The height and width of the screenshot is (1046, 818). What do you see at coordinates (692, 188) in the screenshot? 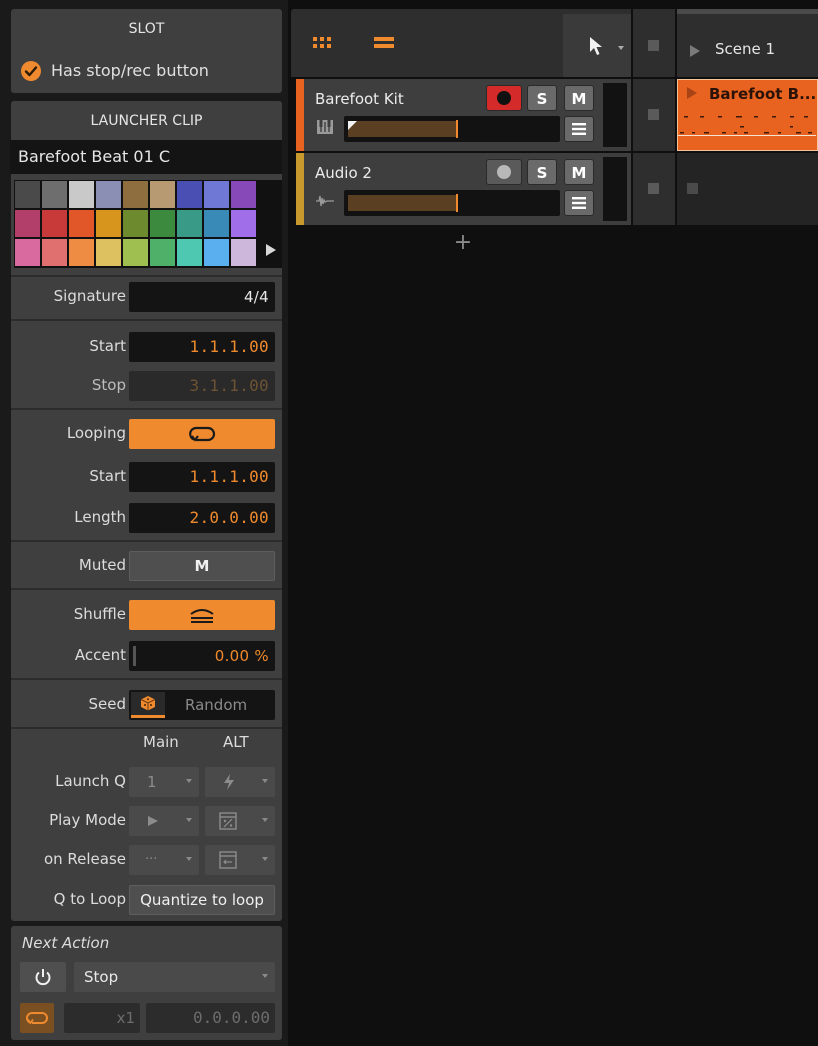
I see `empty-slot-stop-icon` at bounding box center [692, 188].